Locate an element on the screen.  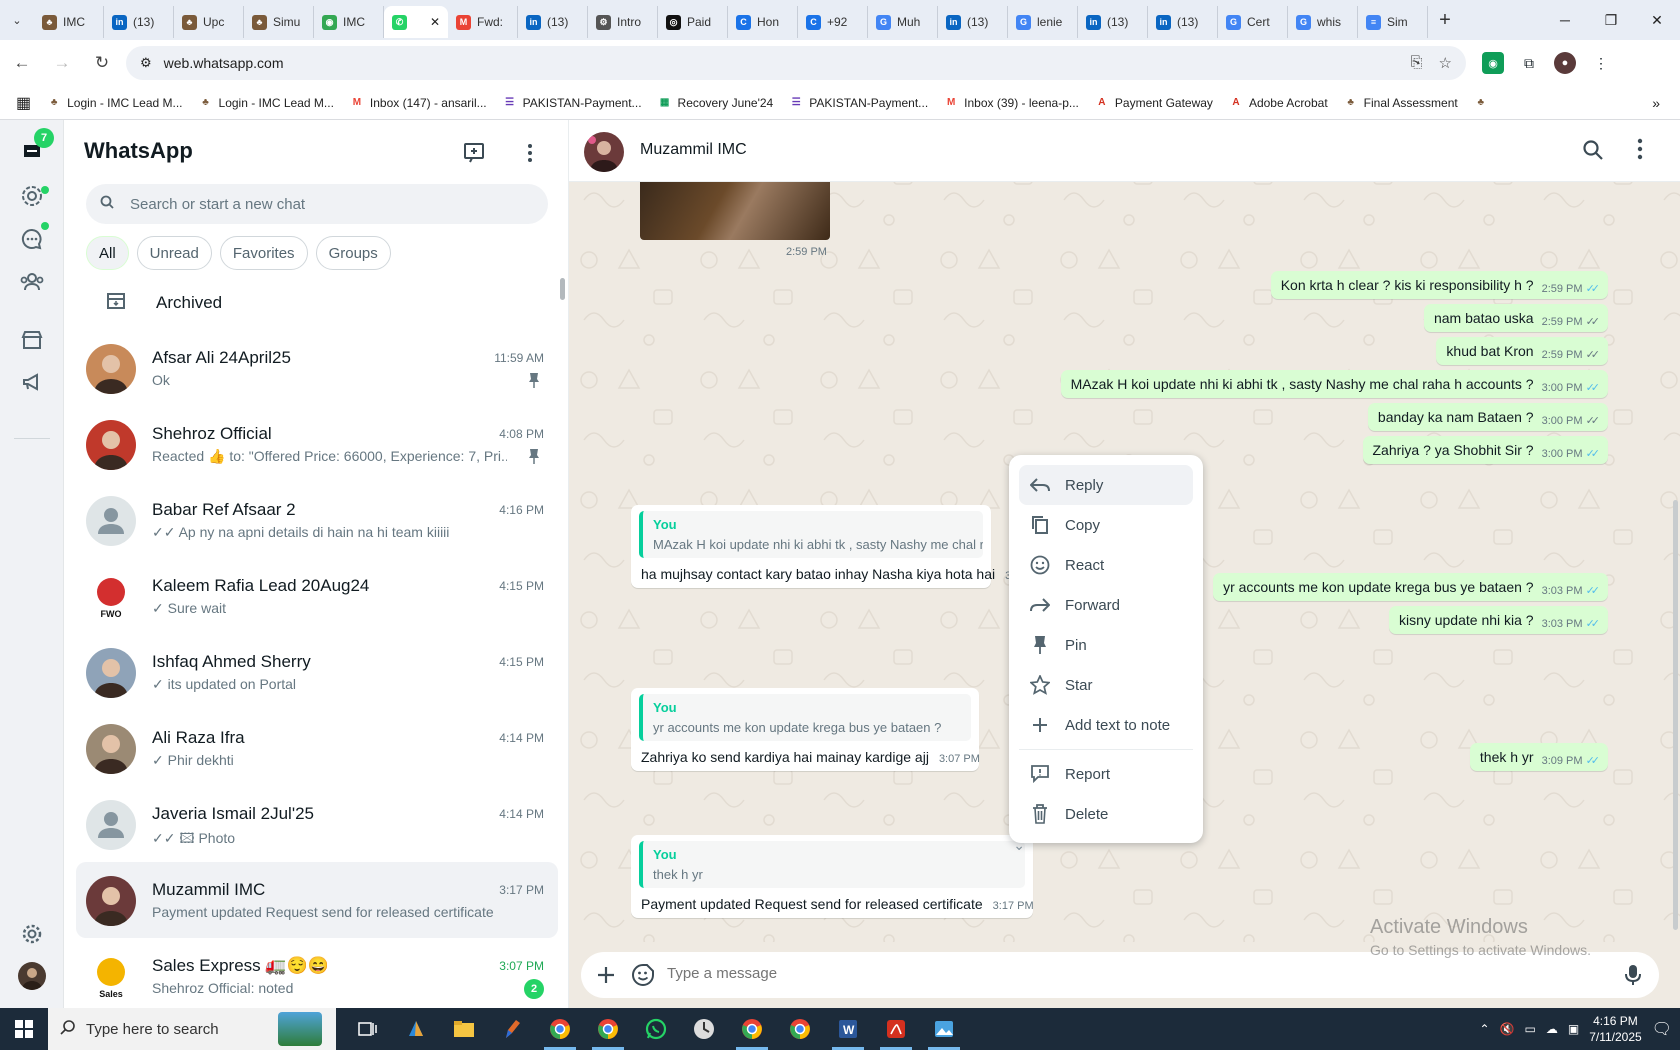
browser-tab: ♣ Upc is located at coordinates (209, 22).